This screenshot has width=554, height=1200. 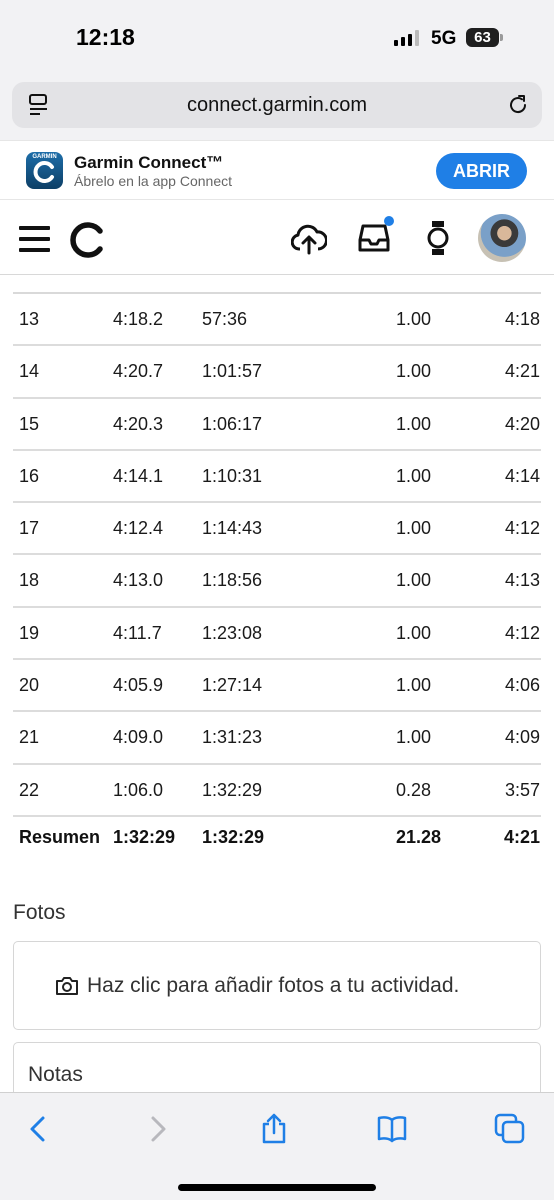 I want to click on lap-number: 22, so click(x=29, y=789).